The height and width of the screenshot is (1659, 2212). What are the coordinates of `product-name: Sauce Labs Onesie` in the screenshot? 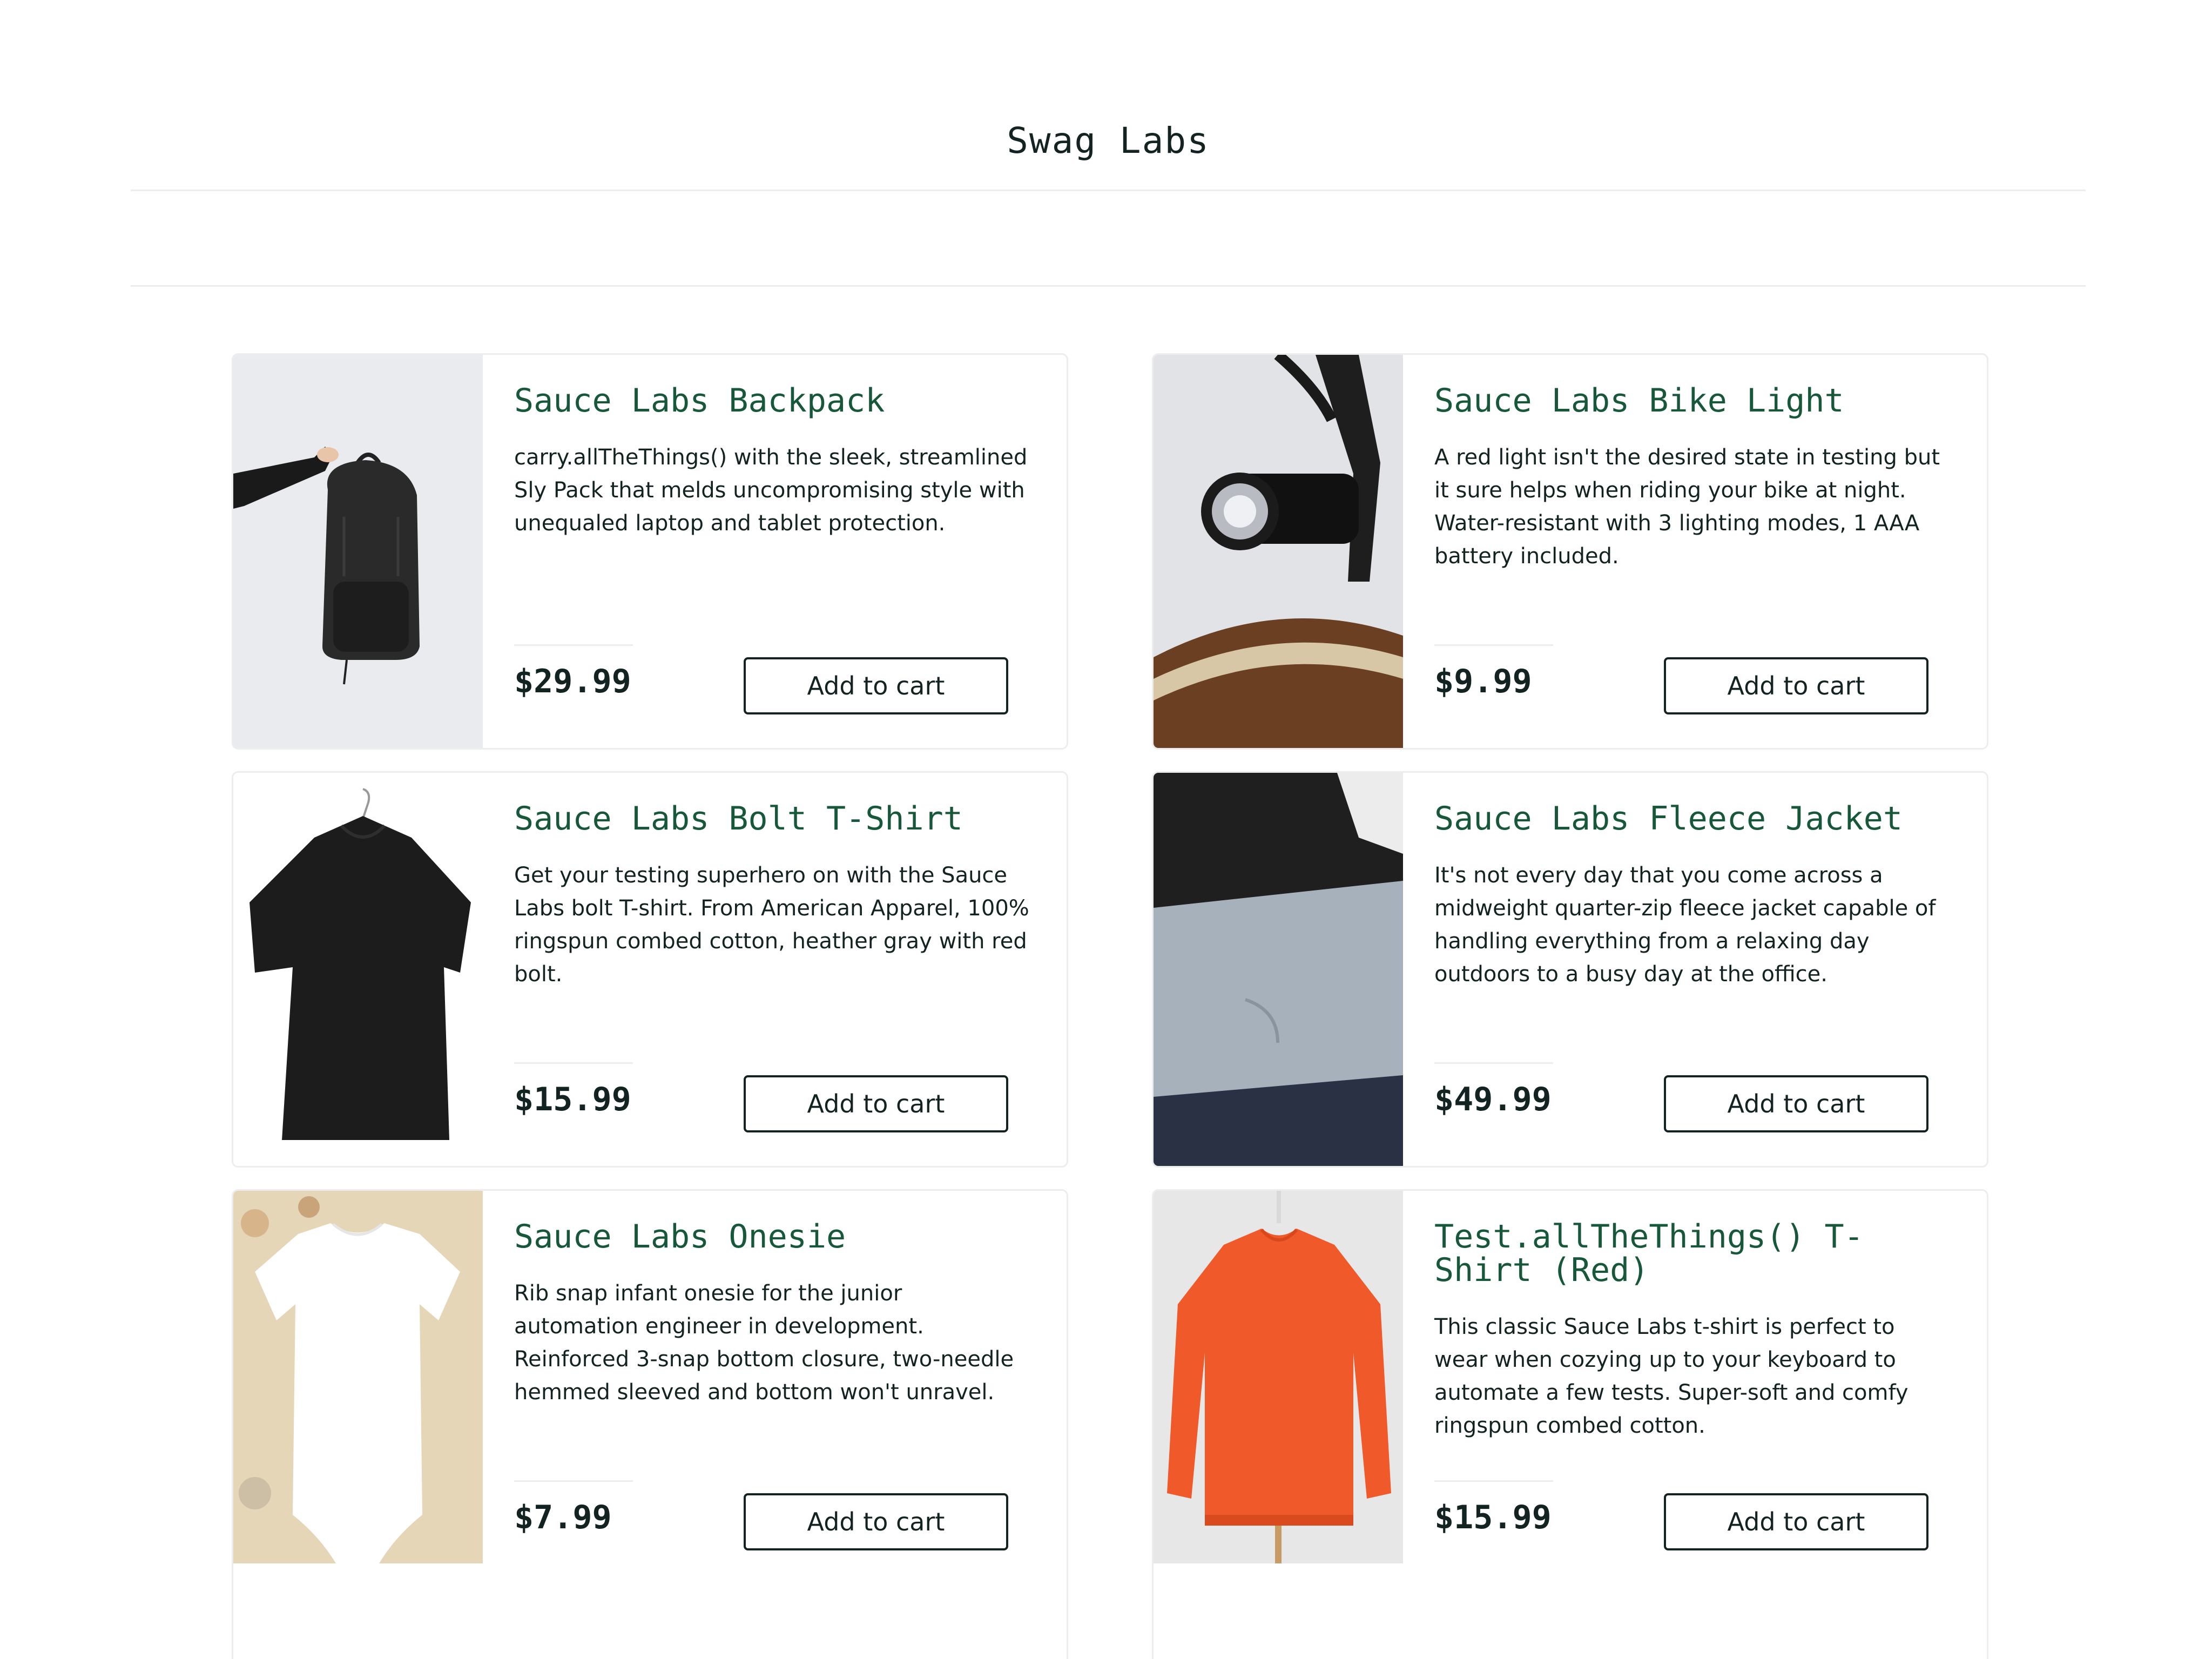 It's located at (773, 1236).